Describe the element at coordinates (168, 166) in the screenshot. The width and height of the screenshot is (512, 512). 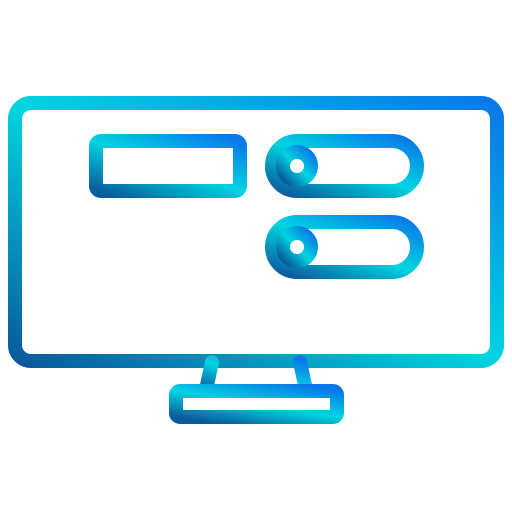
I see `text-field-box` at that location.